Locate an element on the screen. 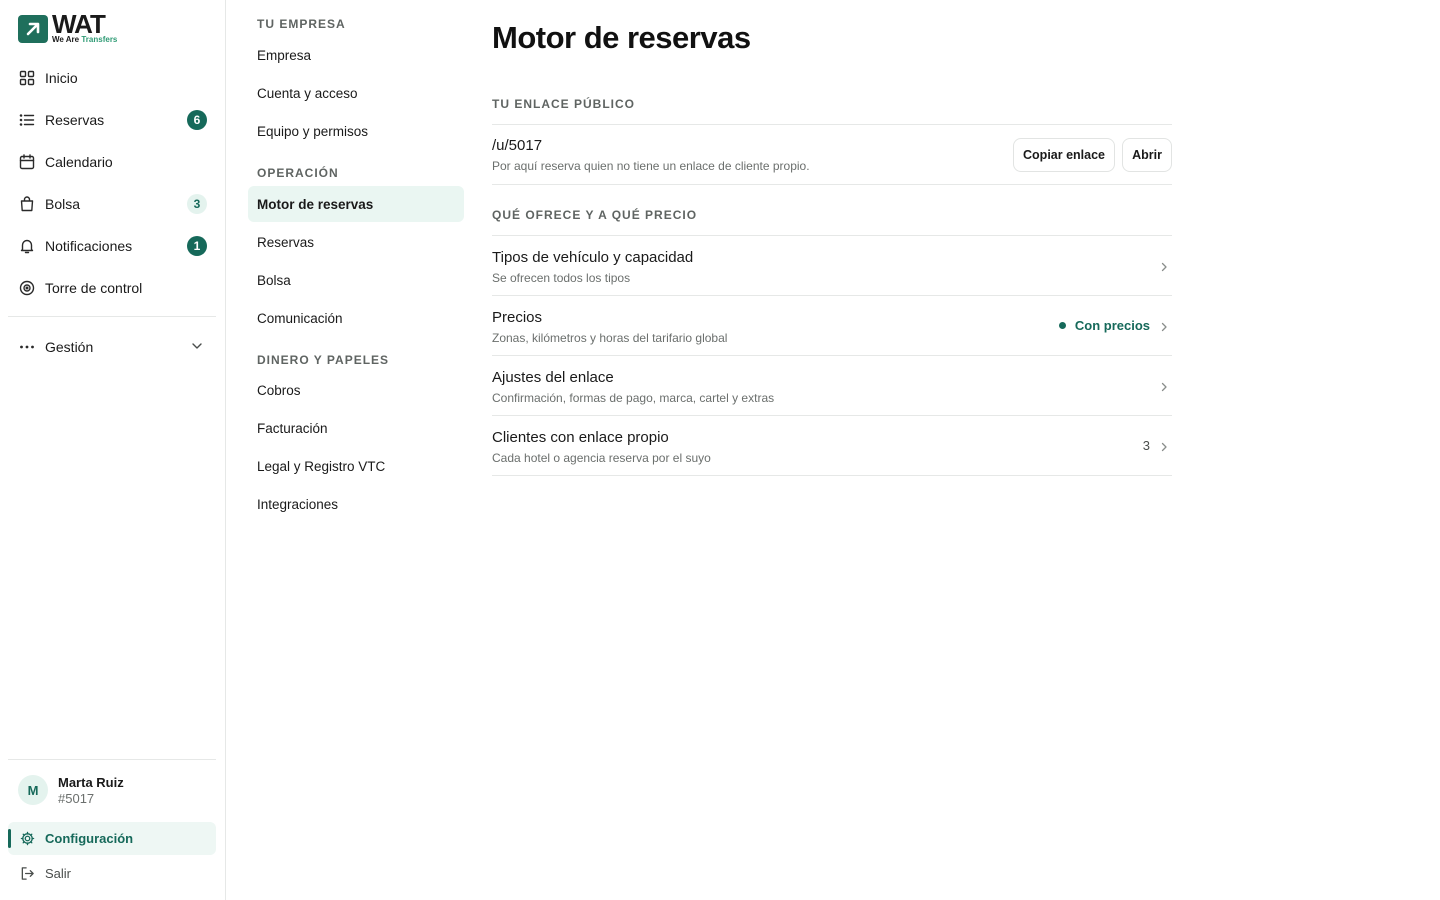 The height and width of the screenshot is (900, 1440). settings-item-cuenta-y-acceso: Cuenta y acceso is located at coordinates (356, 93).